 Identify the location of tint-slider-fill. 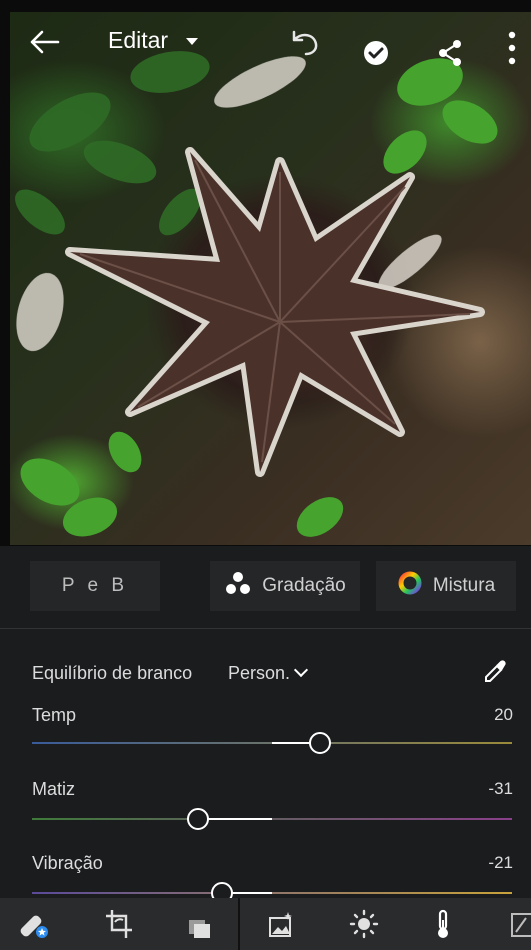
(234, 819).